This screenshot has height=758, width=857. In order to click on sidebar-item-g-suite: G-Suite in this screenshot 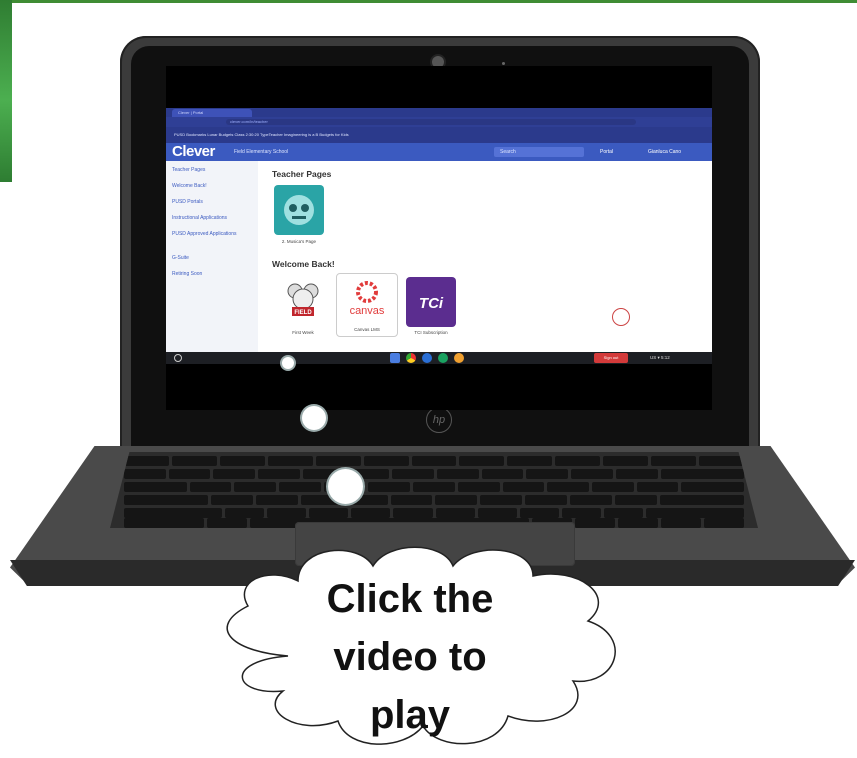, I will do `click(214, 258)`.